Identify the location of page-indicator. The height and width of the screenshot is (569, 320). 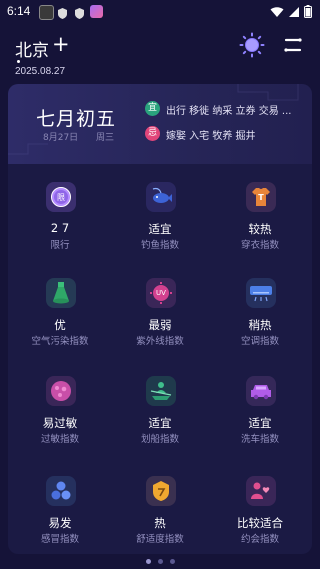
(160, 561).